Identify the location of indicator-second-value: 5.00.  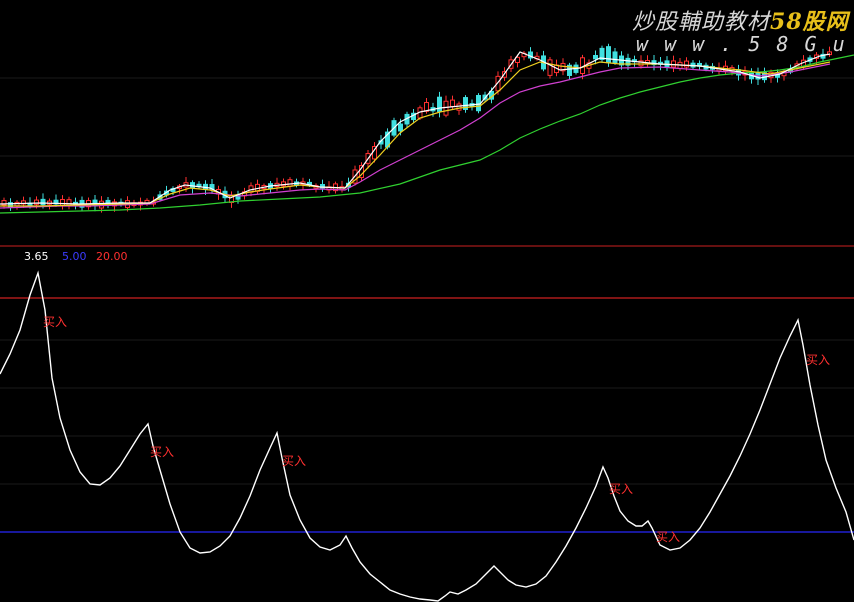
(74, 256).